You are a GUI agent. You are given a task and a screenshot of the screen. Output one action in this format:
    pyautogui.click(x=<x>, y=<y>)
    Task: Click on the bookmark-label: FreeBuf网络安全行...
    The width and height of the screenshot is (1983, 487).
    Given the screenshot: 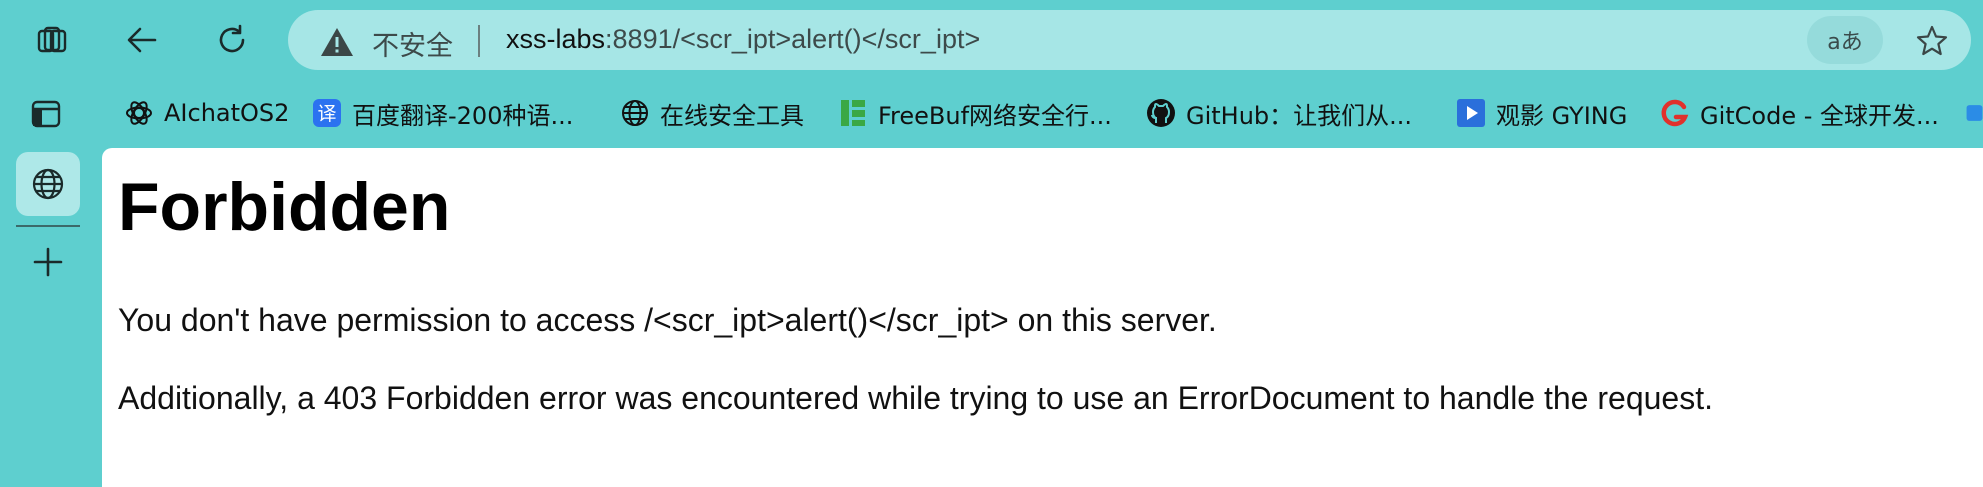 What is the action you would take?
    pyautogui.click(x=995, y=115)
    